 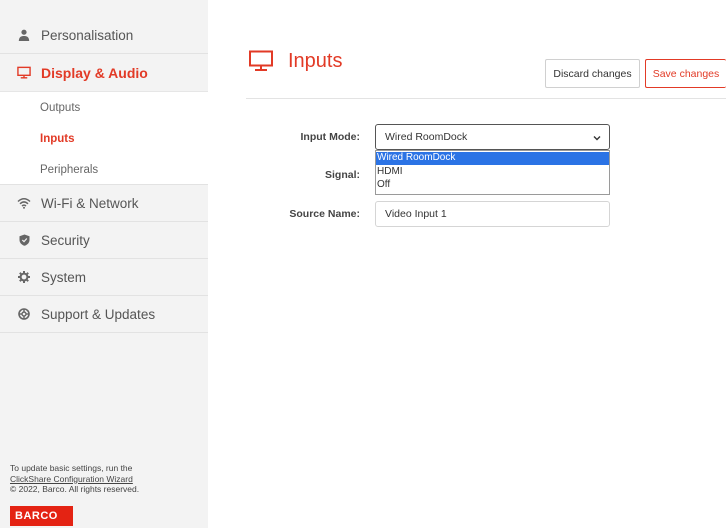 What do you see at coordinates (60, 108) in the screenshot?
I see `subnav-item-outputs: Outputs` at bounding box center [60, 108].